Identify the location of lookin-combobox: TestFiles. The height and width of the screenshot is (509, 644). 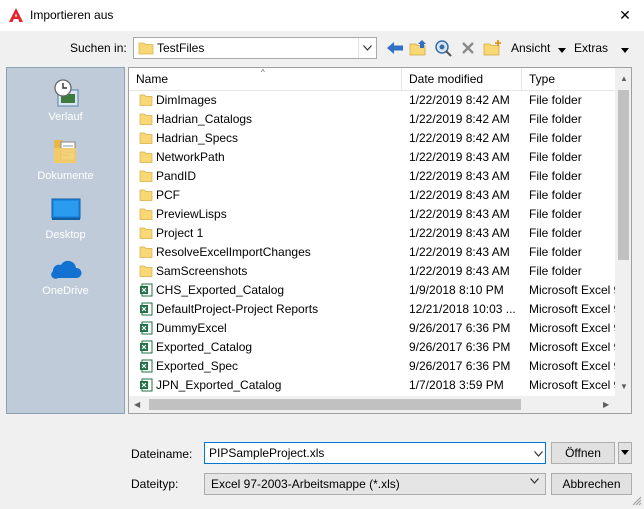
(255, 48).